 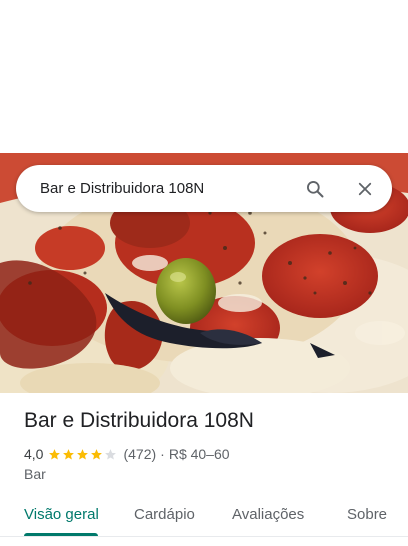 I want to click on price-range: R$ 40–60, so click(x=199, y=454).